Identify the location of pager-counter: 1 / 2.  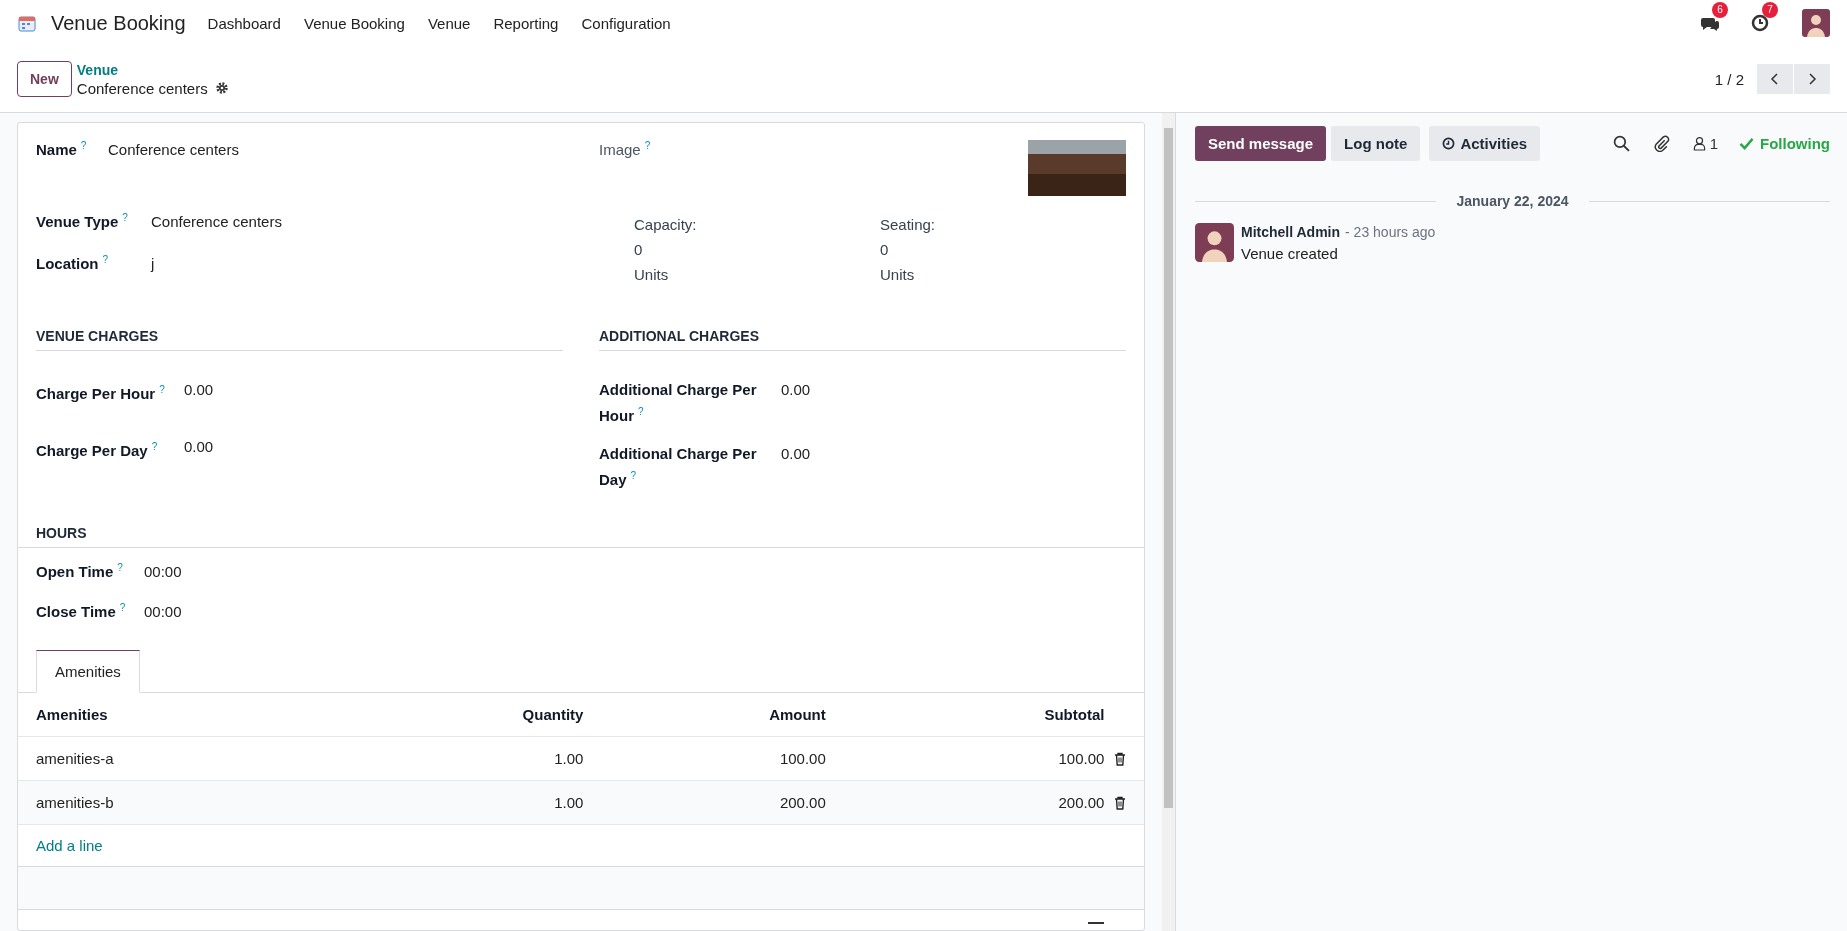
(1729, 79).